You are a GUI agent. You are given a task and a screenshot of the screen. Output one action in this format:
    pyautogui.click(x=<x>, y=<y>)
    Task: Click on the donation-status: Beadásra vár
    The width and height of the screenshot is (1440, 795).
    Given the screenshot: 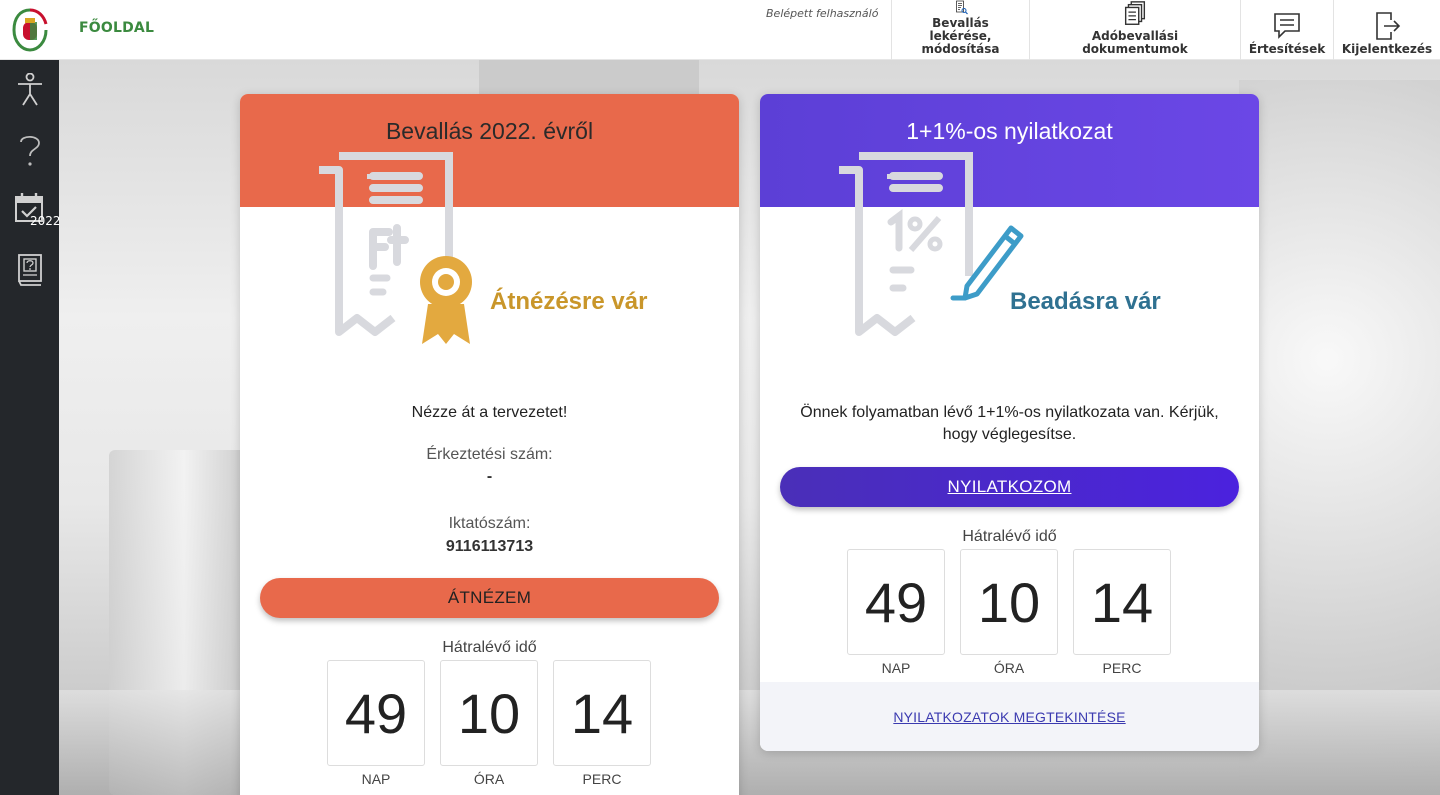 What is the action you would take?
    pyautogui.click(x=1085, y=301)
    